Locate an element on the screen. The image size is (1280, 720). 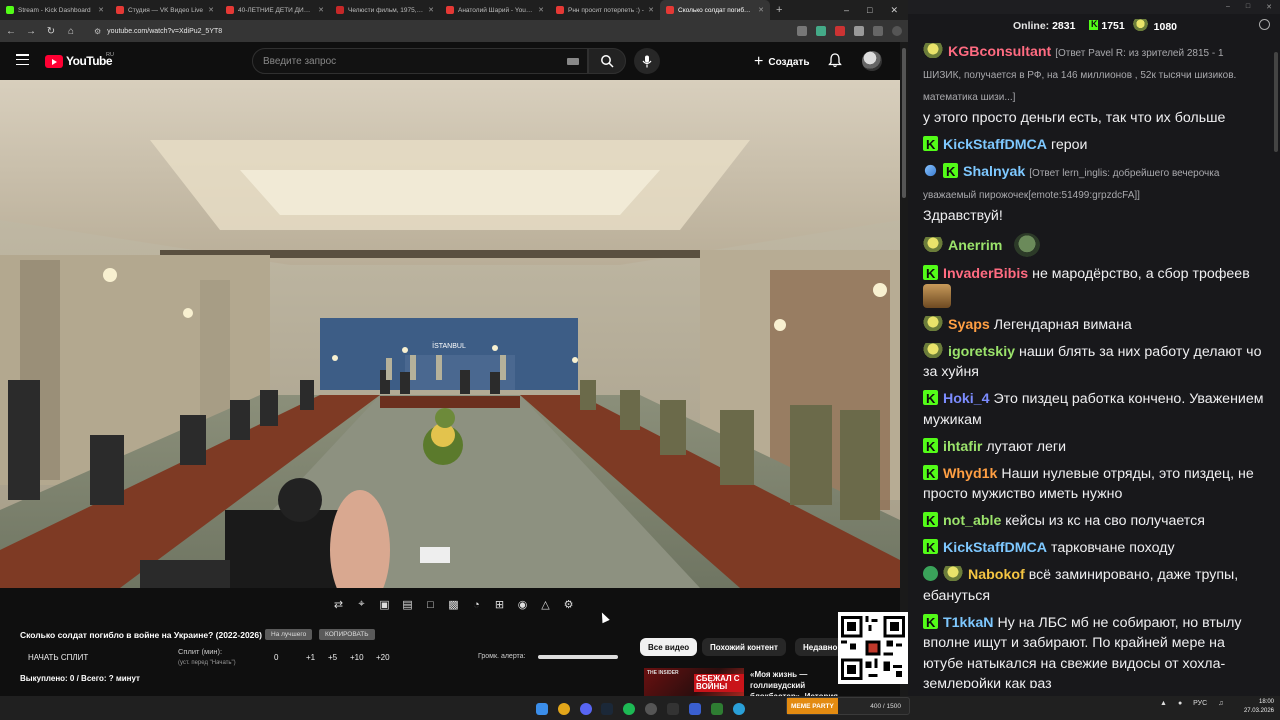
theater-icon: ▩ is located at coordinates (453, 604).